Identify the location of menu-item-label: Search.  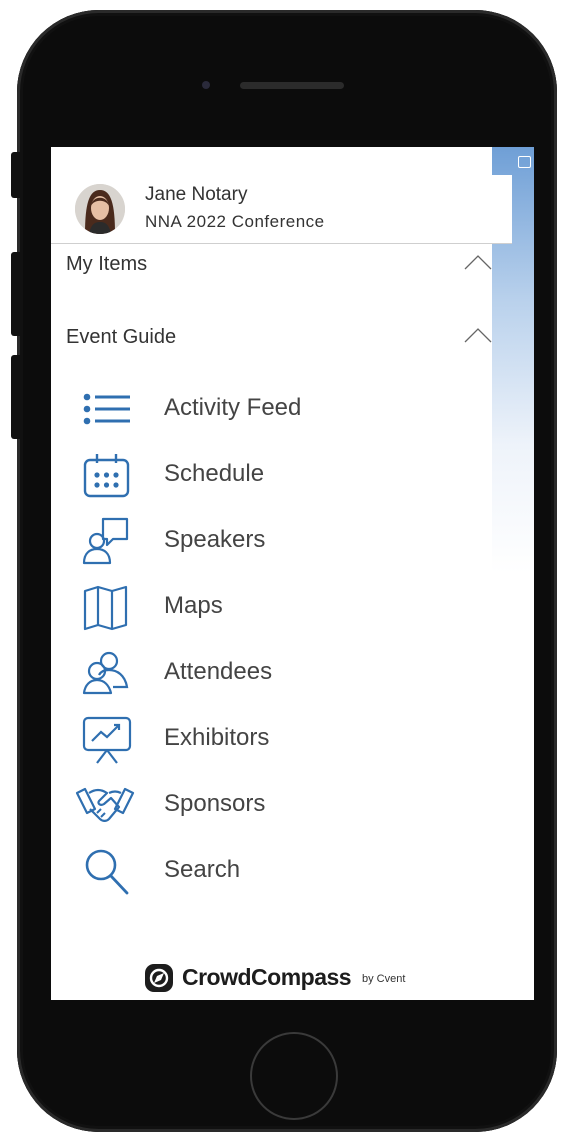
(202, 869).